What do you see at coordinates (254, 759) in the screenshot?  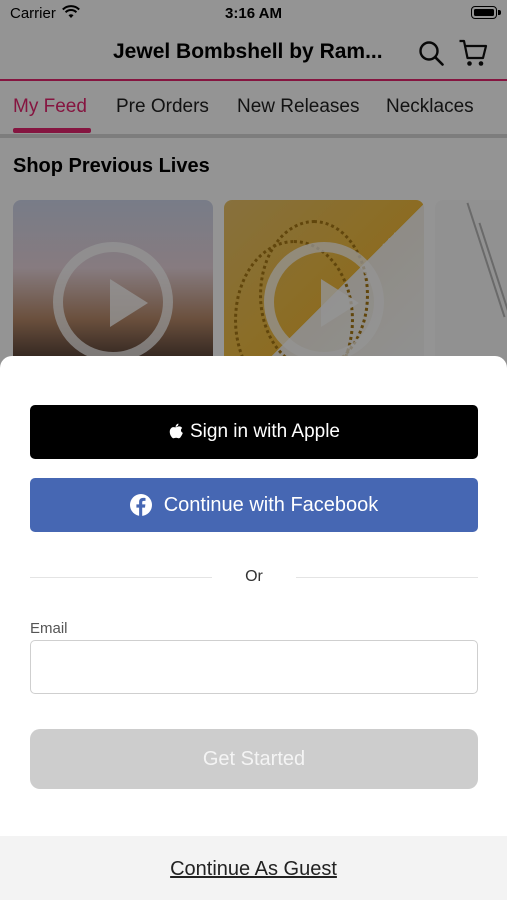 I see `get-started-button: Get Started` at bounding box center [254, 759].